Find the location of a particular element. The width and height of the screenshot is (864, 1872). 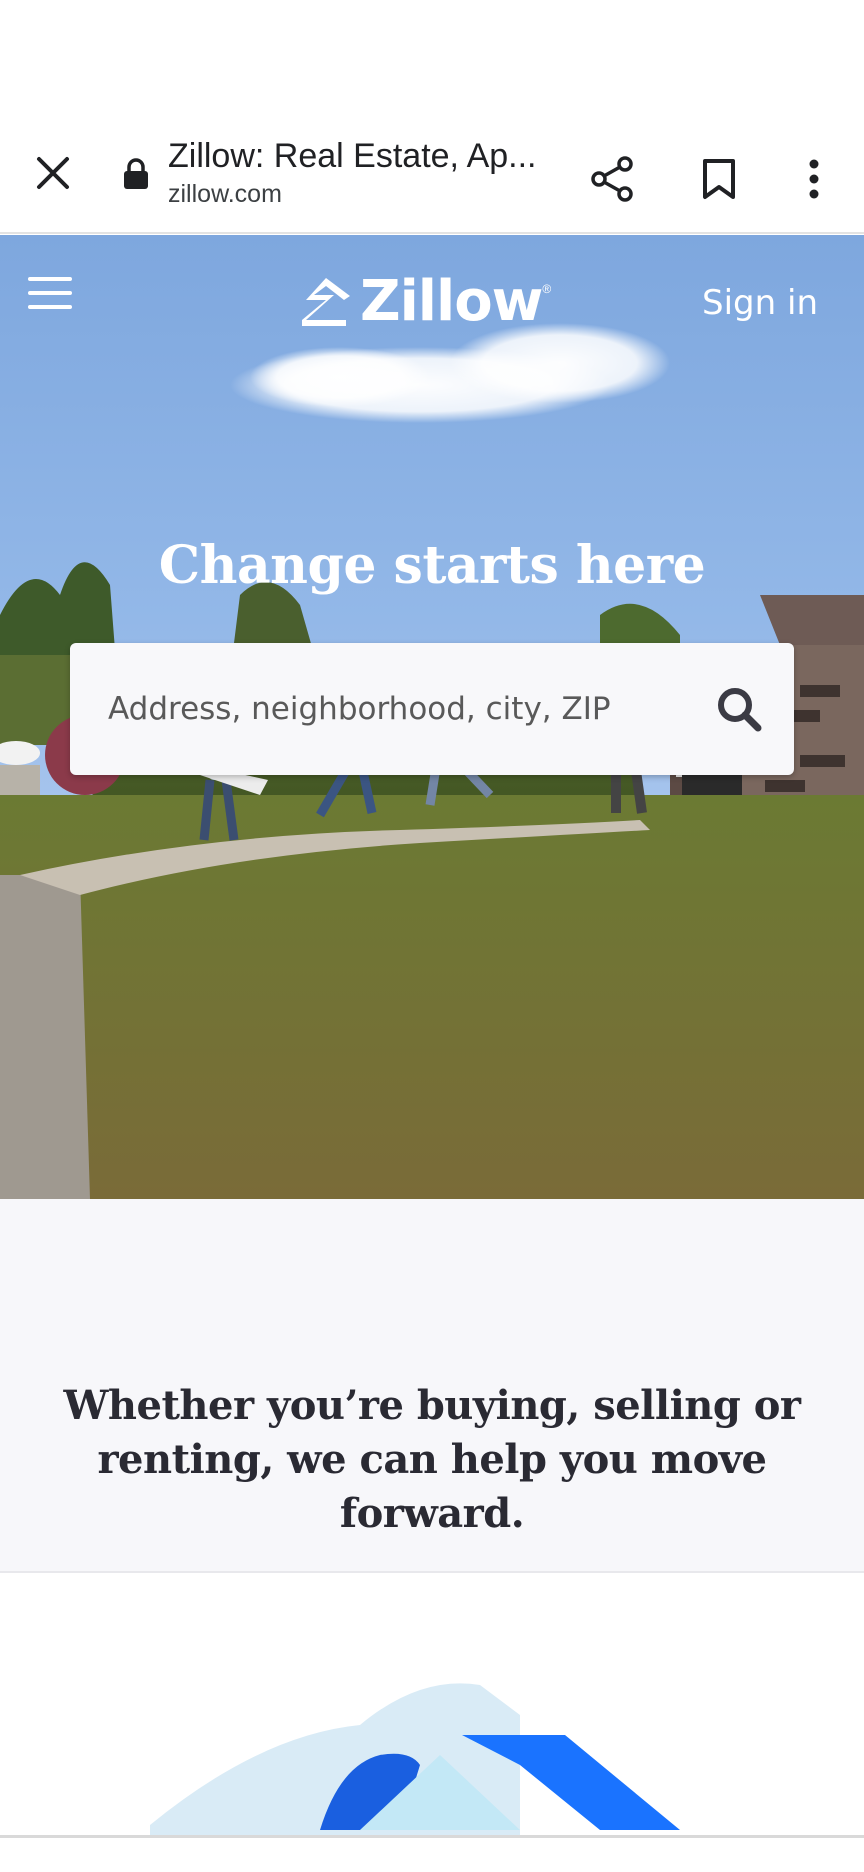

zillow-logo-icon is located at coordinates (326, 301).